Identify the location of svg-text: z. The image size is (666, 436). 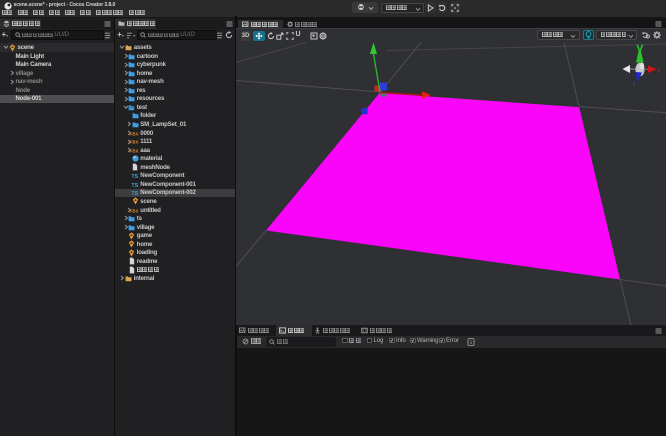
(634, 84).